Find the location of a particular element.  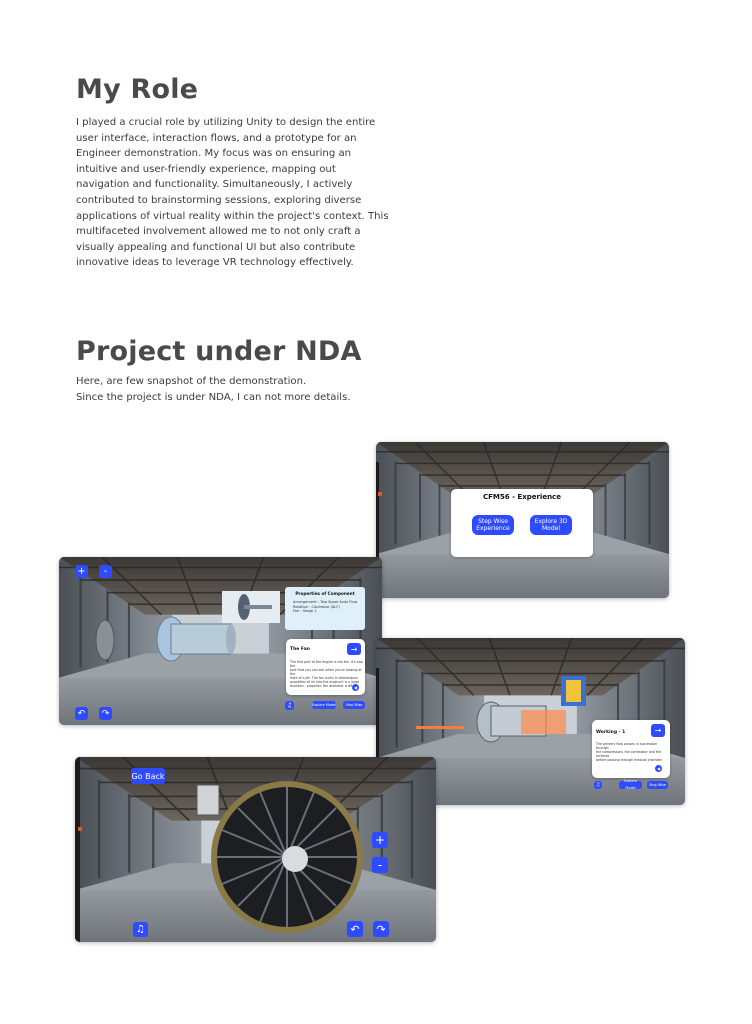

working-info-title: Working - 1 is located at coordinates (611, 732).